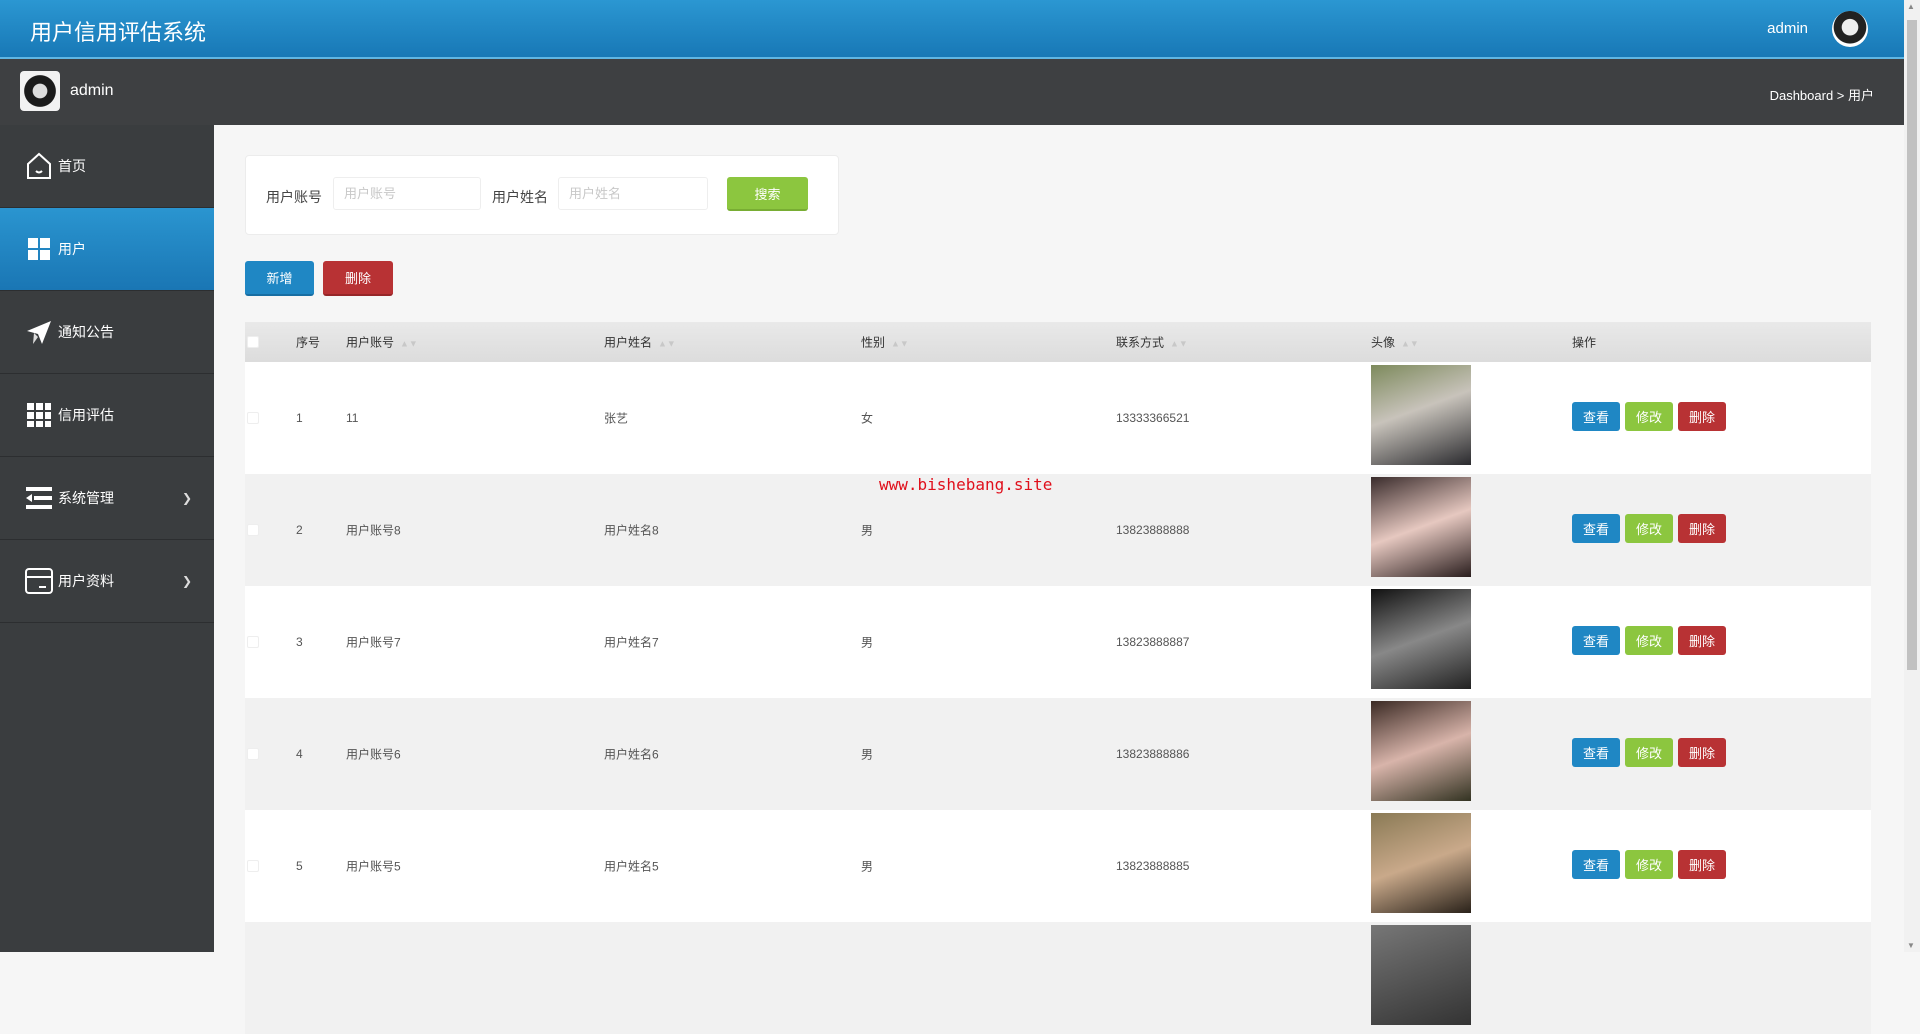 The width and height of the screenshot is (1920, 1034). I want to click on row-account: 用户账号7, so click(373, 642).